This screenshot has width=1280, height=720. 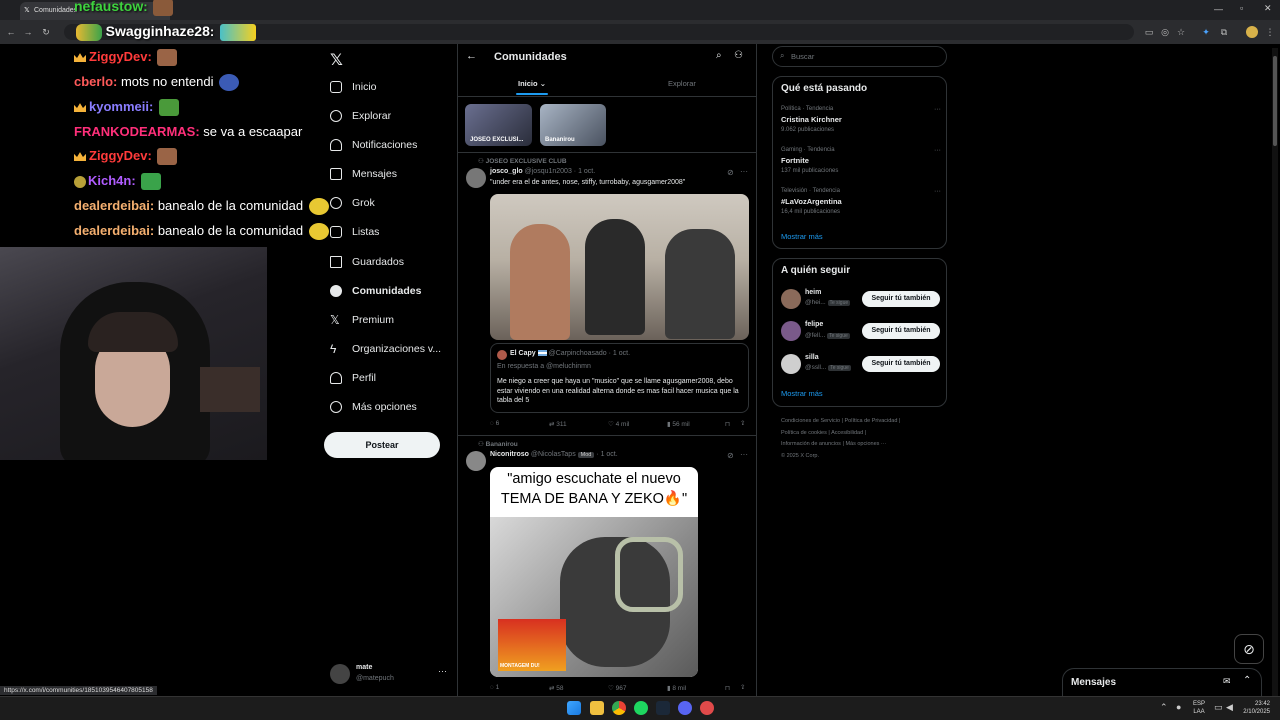 I want to click on create-community-icon: ⚇, so click(x=738, y=55).